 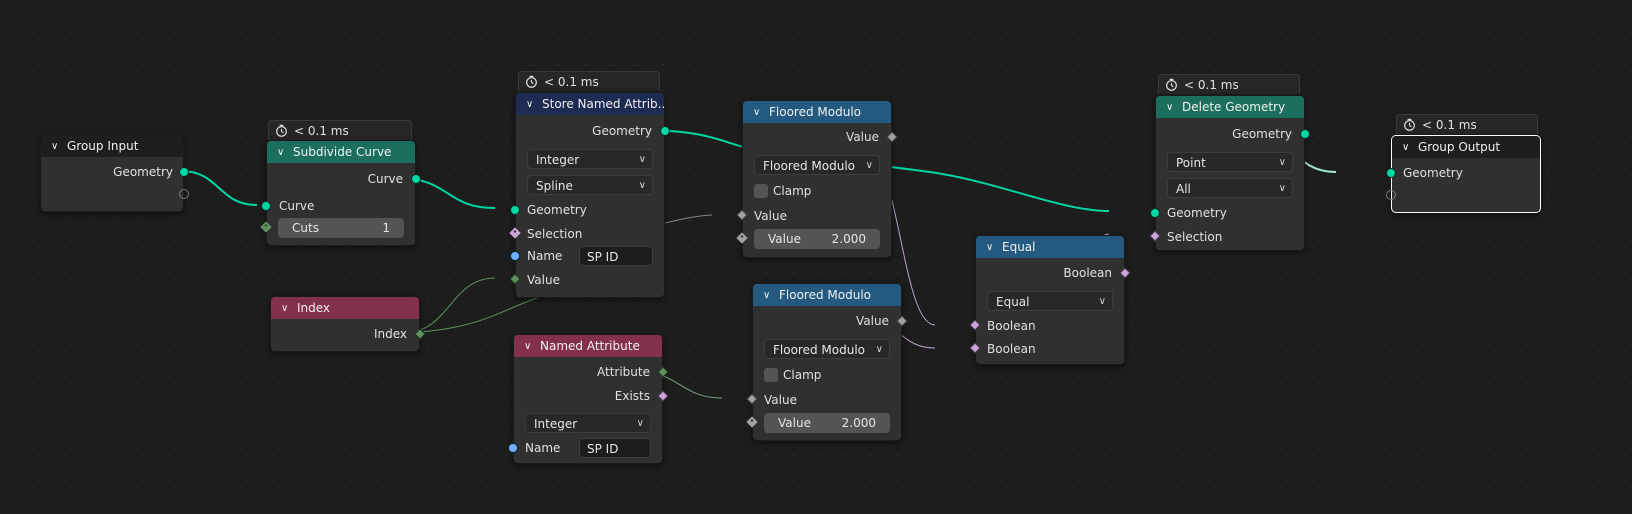 I want to click on node-header: ∨ Named Attribute, so click(x=588, y=346).